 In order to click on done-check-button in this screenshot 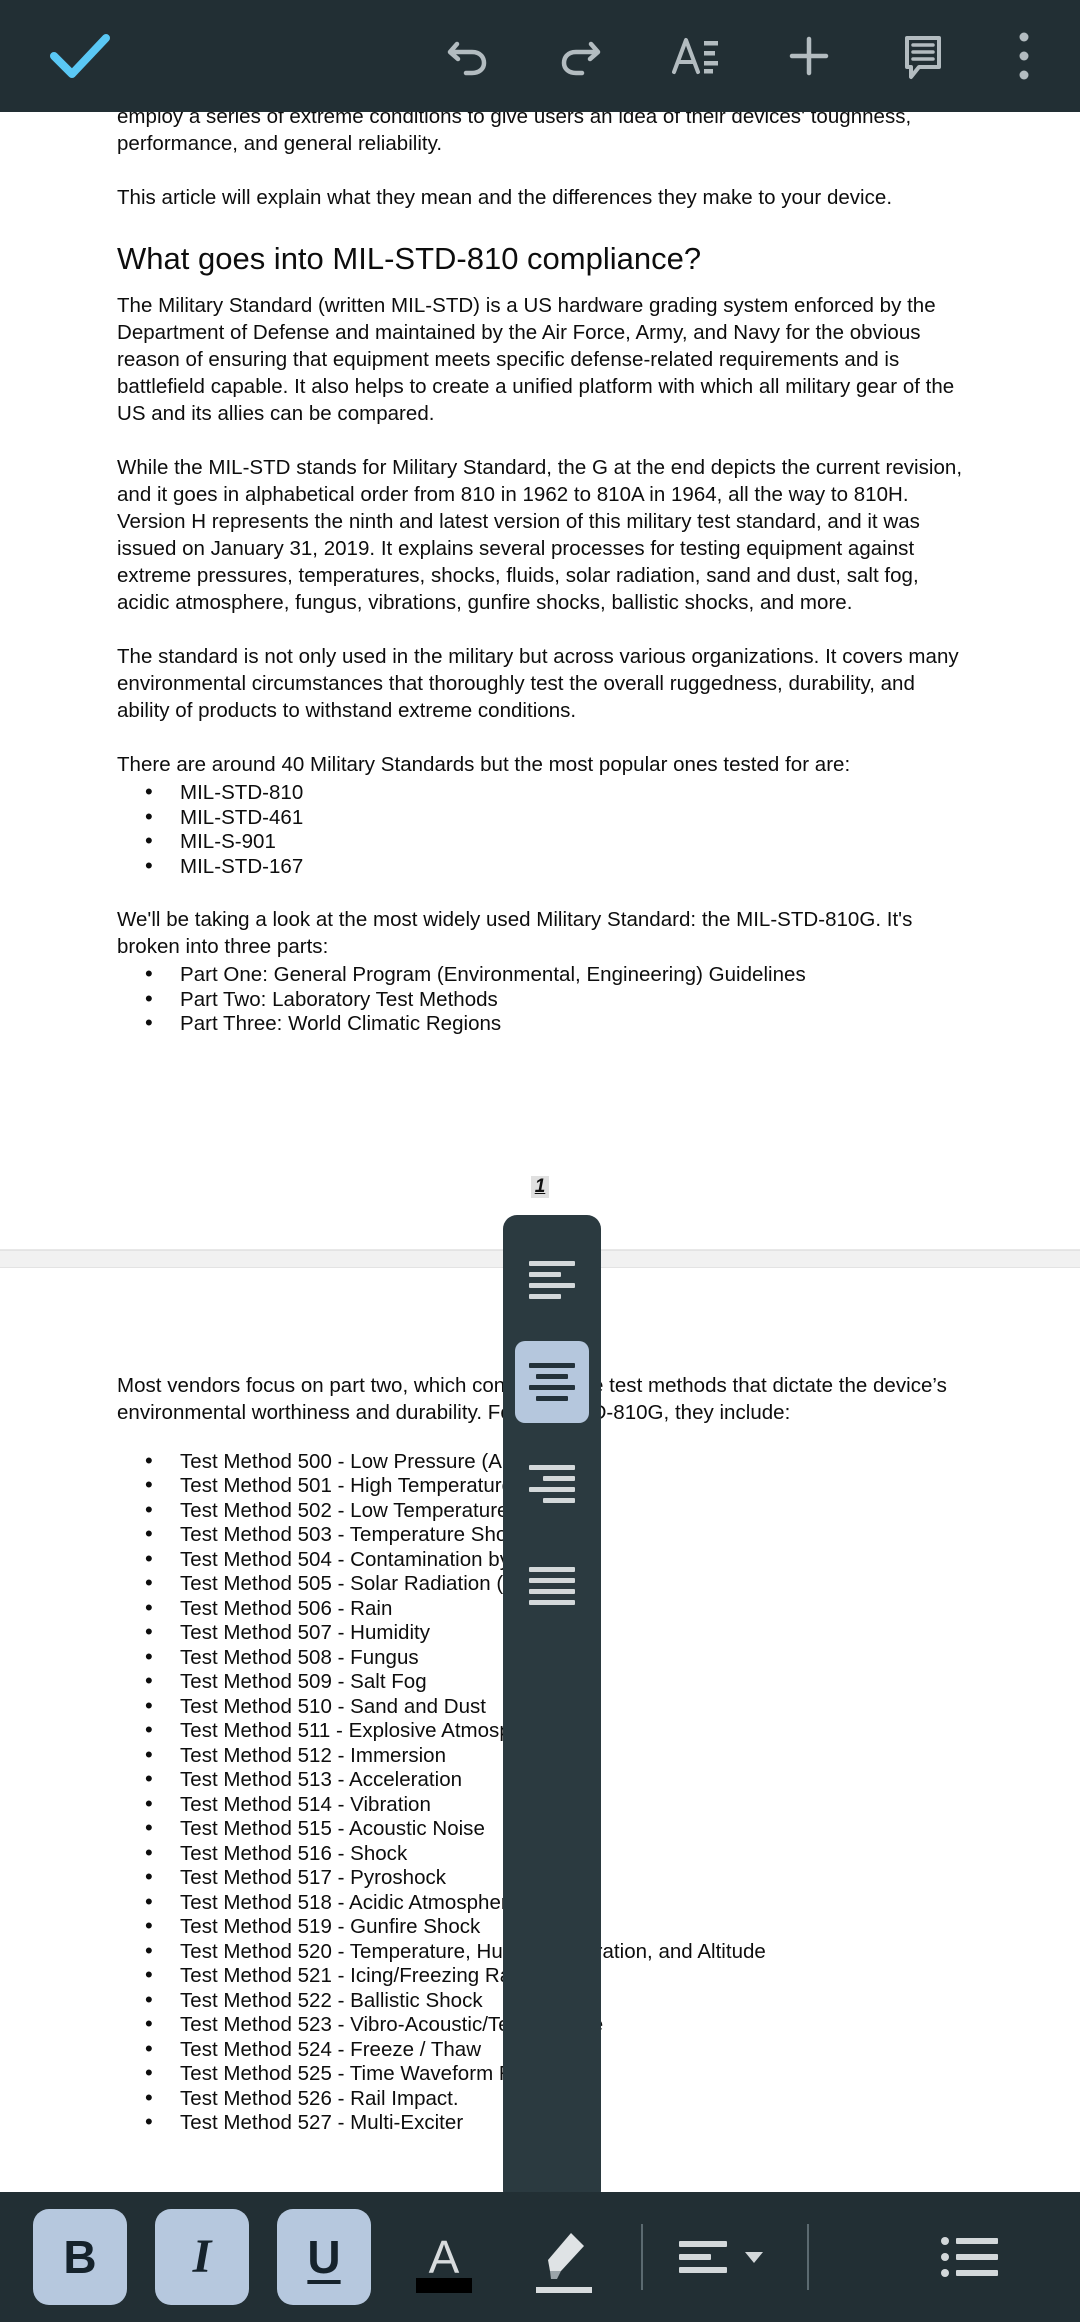, I will do `click(80, 56)`.